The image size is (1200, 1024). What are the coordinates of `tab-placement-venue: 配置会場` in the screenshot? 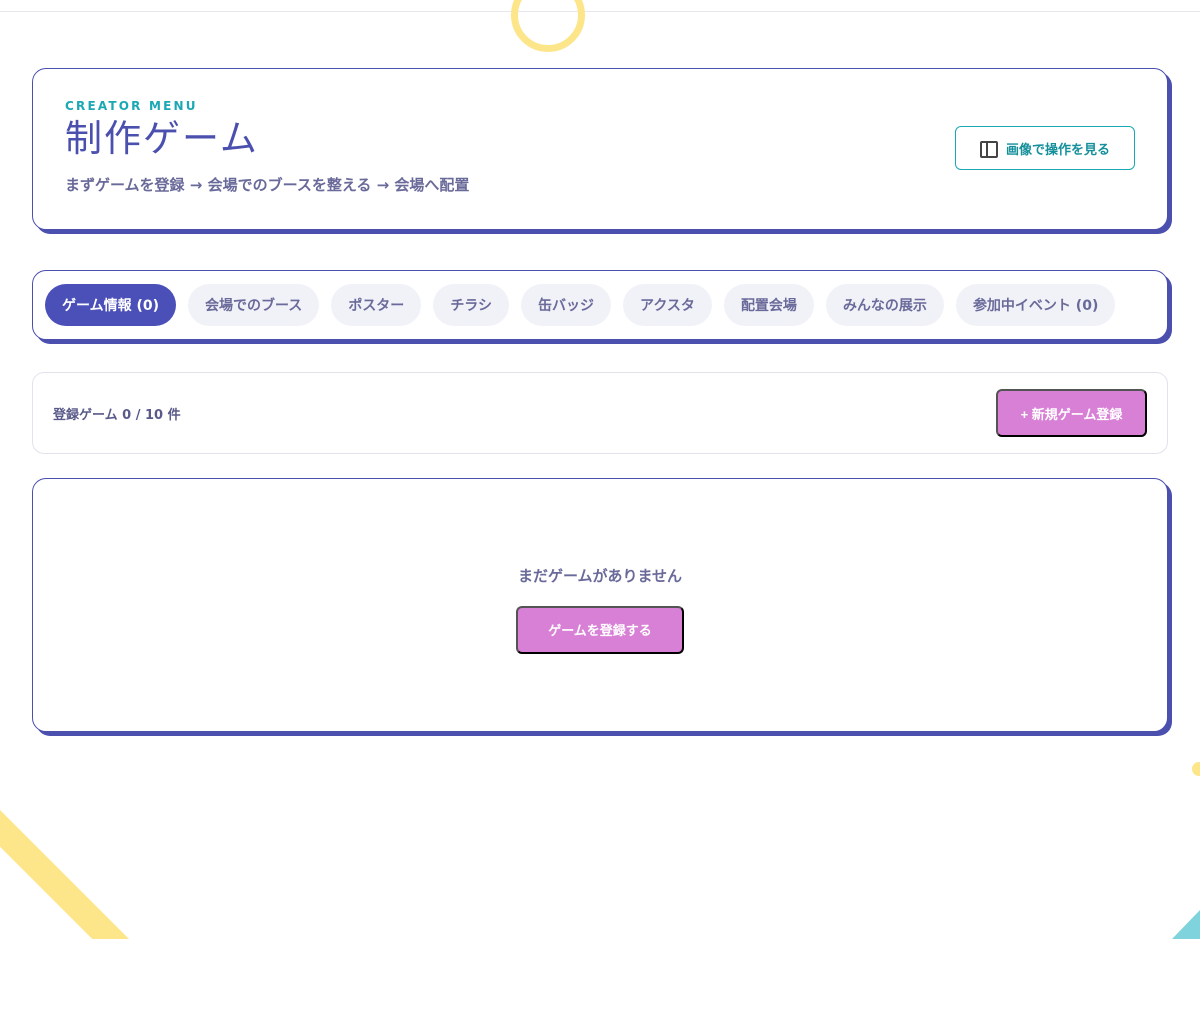 It's located at (768, 305).